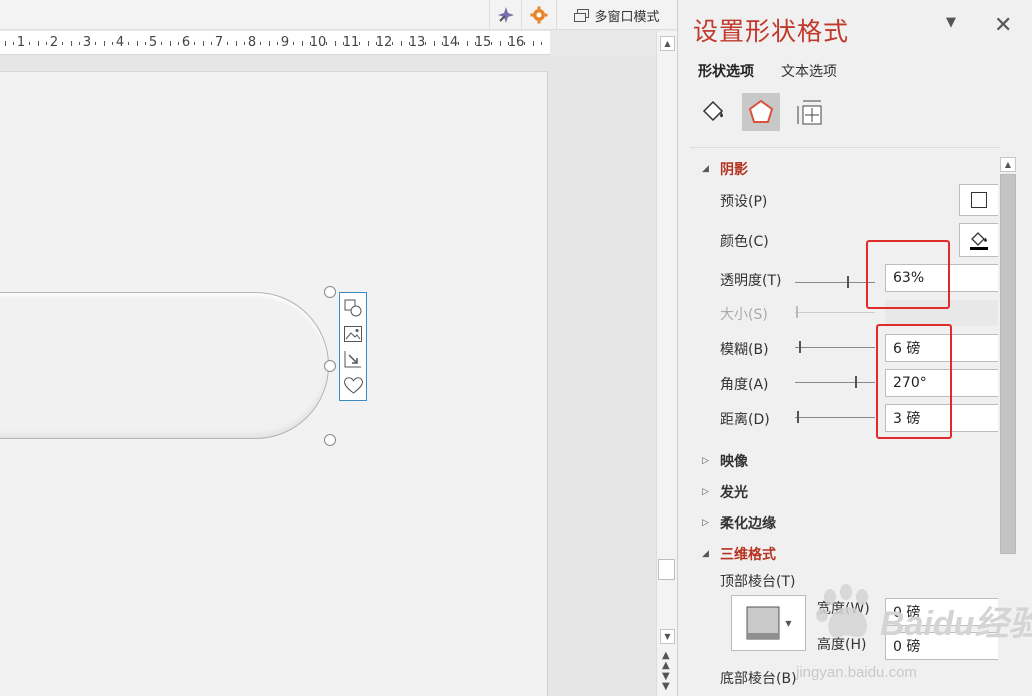 This screenshot has width=1032, height=696. I want to click on angle-slider, so click(835, 382).